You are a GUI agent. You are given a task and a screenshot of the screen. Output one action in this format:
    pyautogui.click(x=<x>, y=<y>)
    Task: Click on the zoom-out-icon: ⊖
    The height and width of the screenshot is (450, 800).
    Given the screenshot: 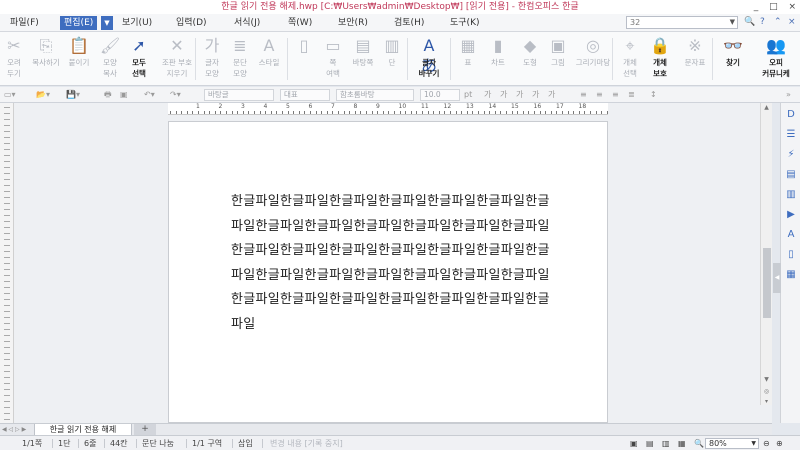 What is the action you would take?
    pyautogui.click(x=766, y=443)
    